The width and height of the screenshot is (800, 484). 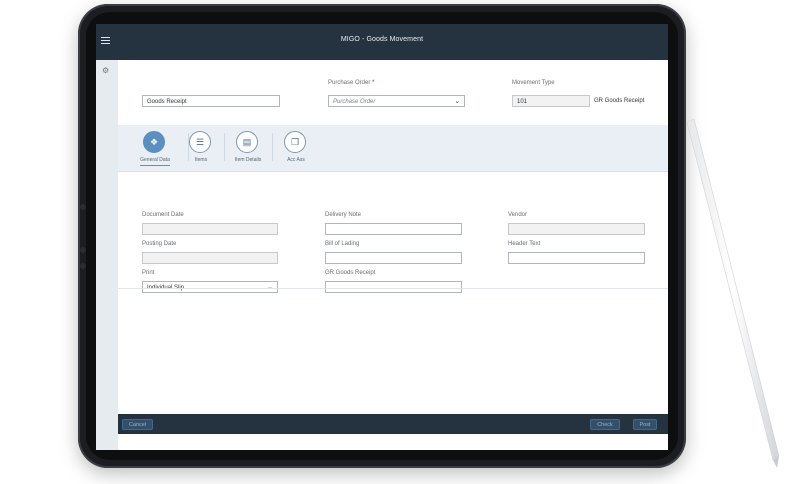 I want to click on tab-acc-ass: ❐ Acc Ass, so click(x=296, y=149).